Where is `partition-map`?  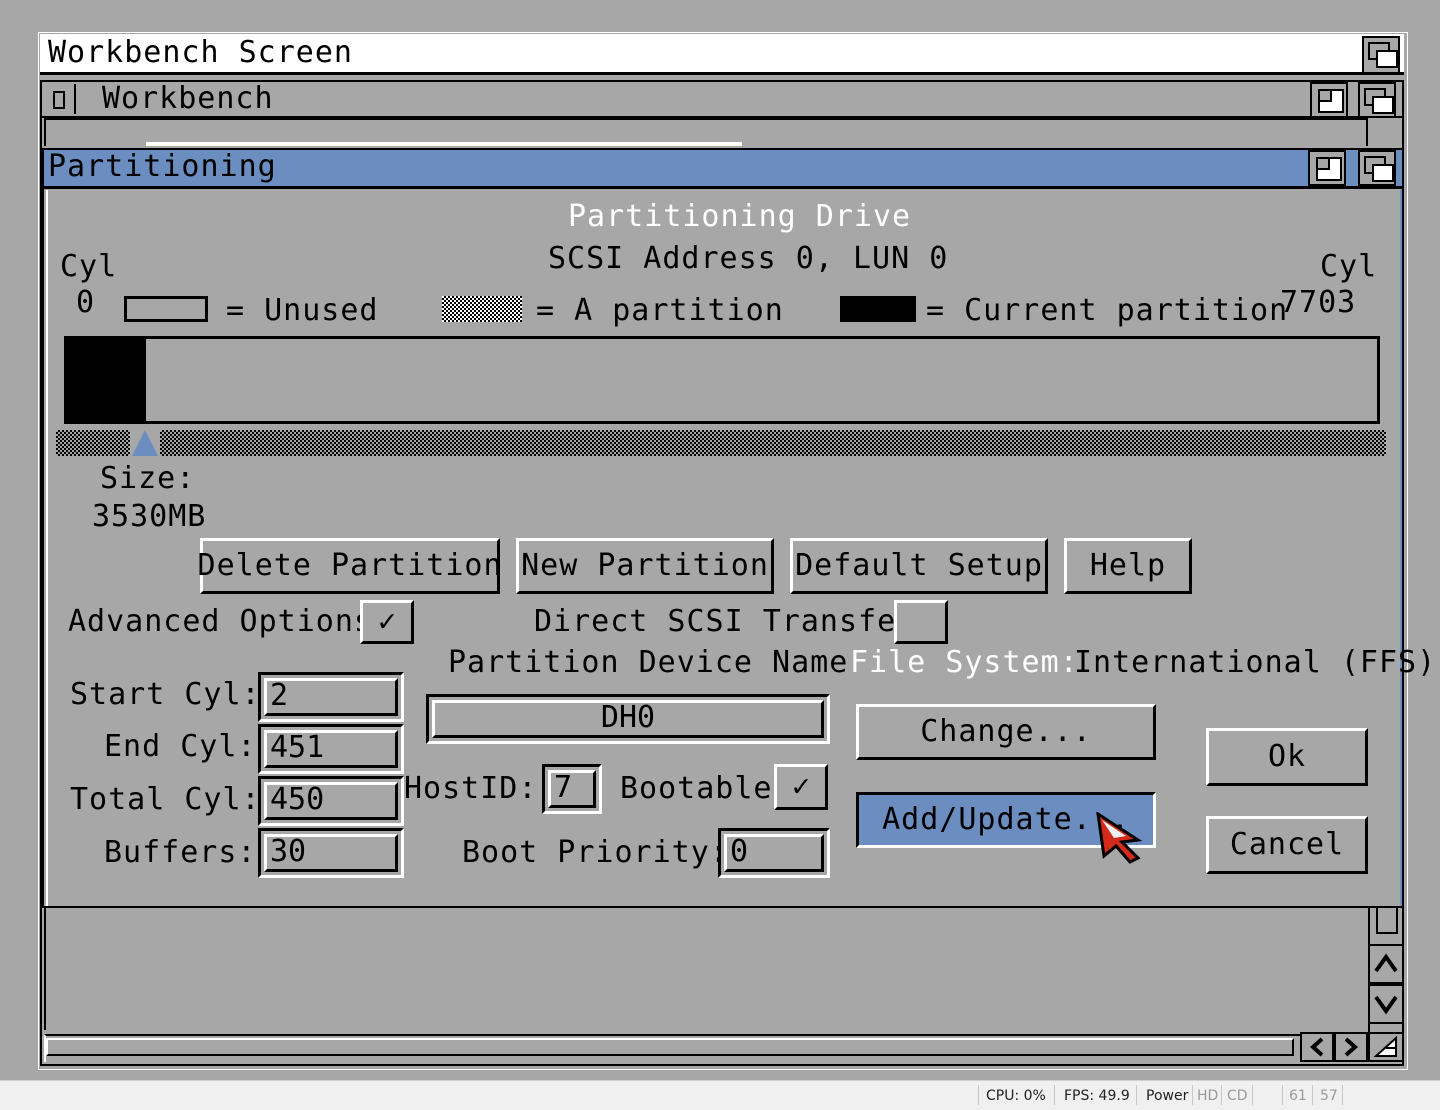 partition-map is located at coordinates (722, 380).